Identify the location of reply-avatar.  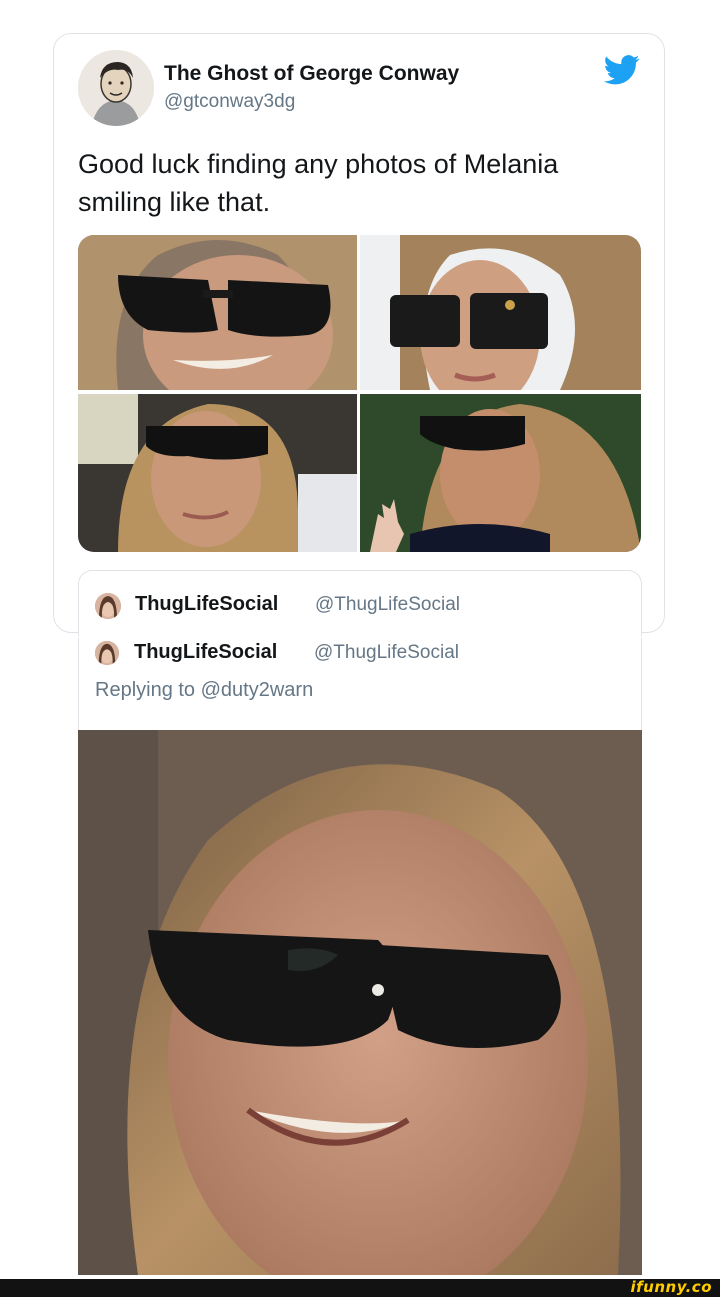
(107, 653).